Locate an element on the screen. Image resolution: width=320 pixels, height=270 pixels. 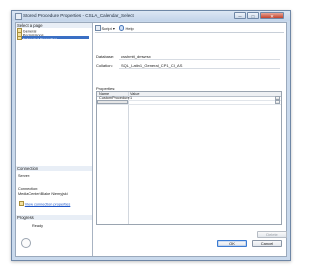
view-connection-link: View connection properties is located at coordinates (44, 203).